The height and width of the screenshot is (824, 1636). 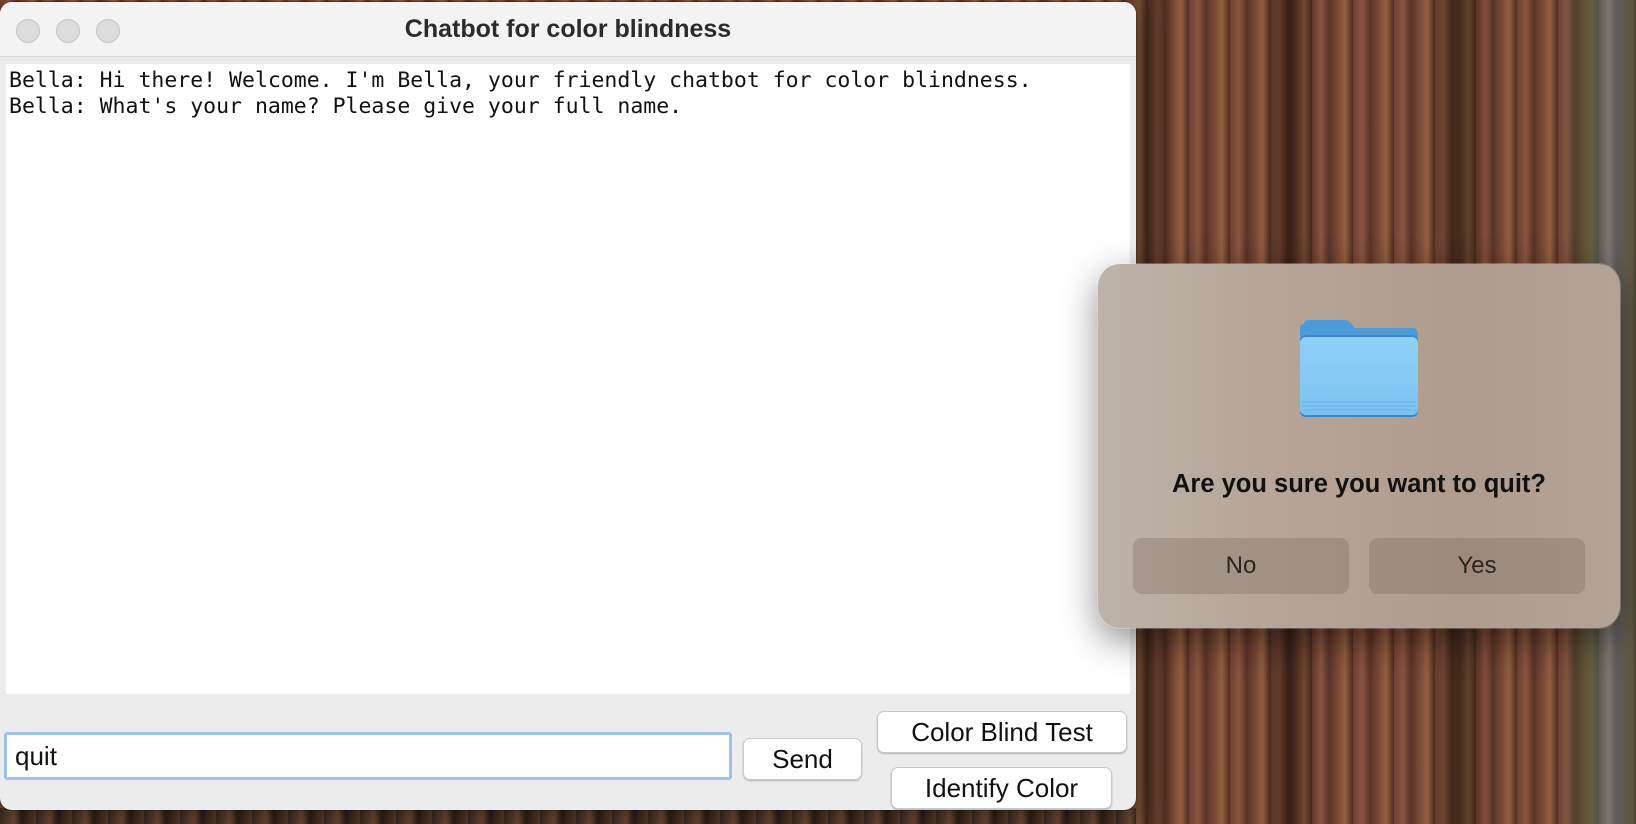 I want to click on window-title: Chatbot for color blindness, so click(x=568, y=29).